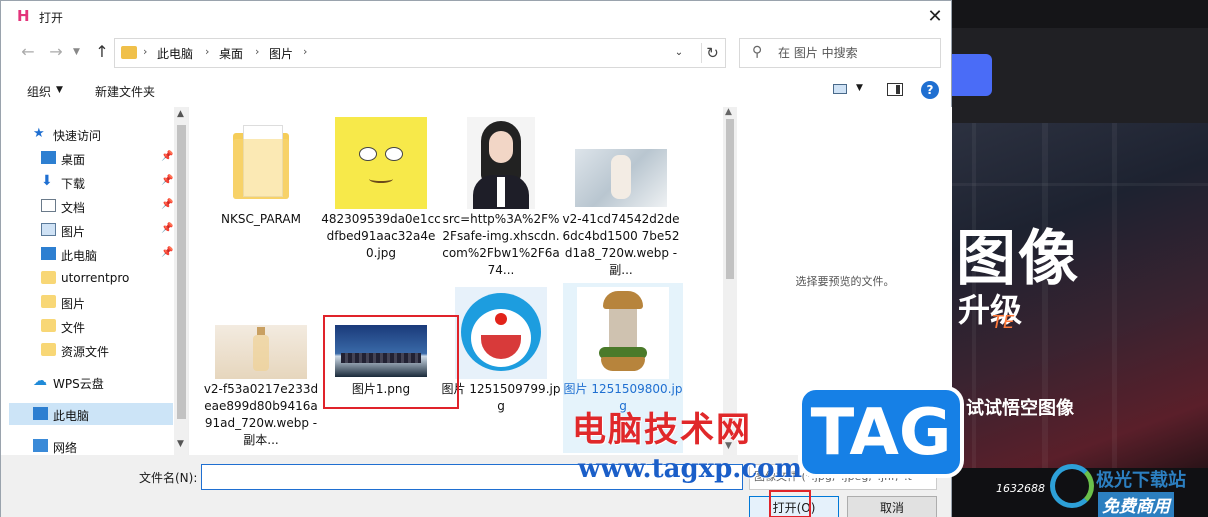 The image size is (1208, 517). What do you see at coordinates (381, 163) in the screenshot?
I see `spongebob-thumbnail` at bounding box center [381, 163].